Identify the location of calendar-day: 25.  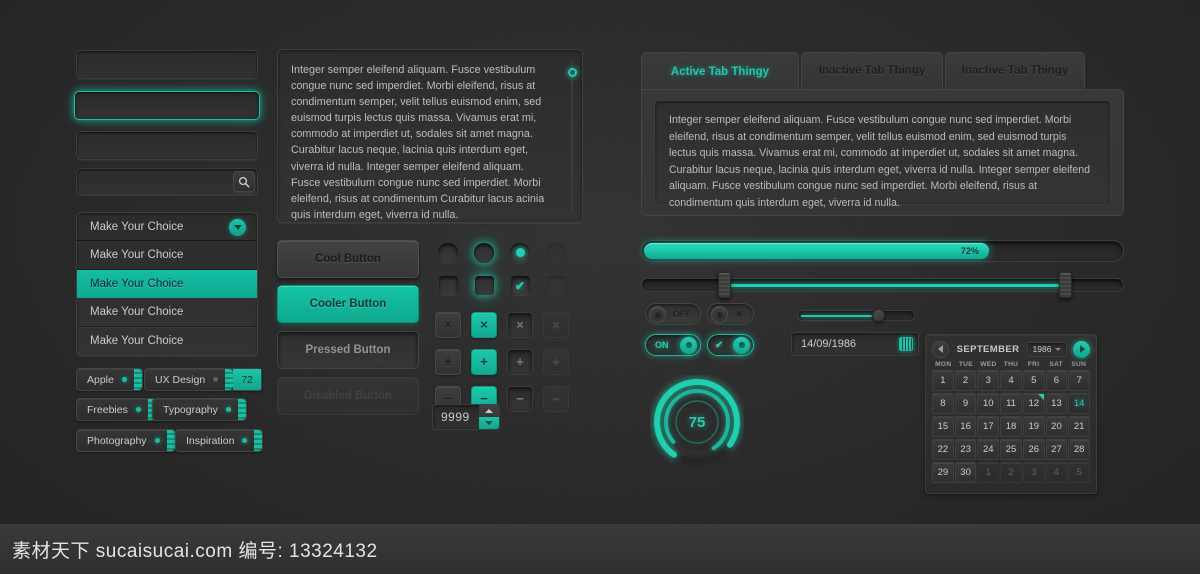
(1011, 449).